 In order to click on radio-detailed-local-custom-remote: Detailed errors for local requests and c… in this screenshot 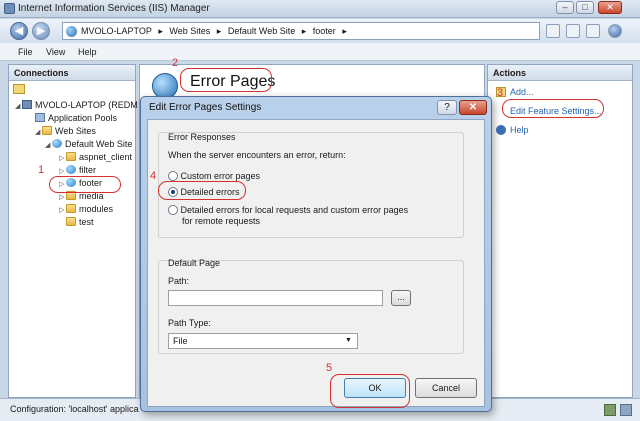, I will do `click(288, 210)`.